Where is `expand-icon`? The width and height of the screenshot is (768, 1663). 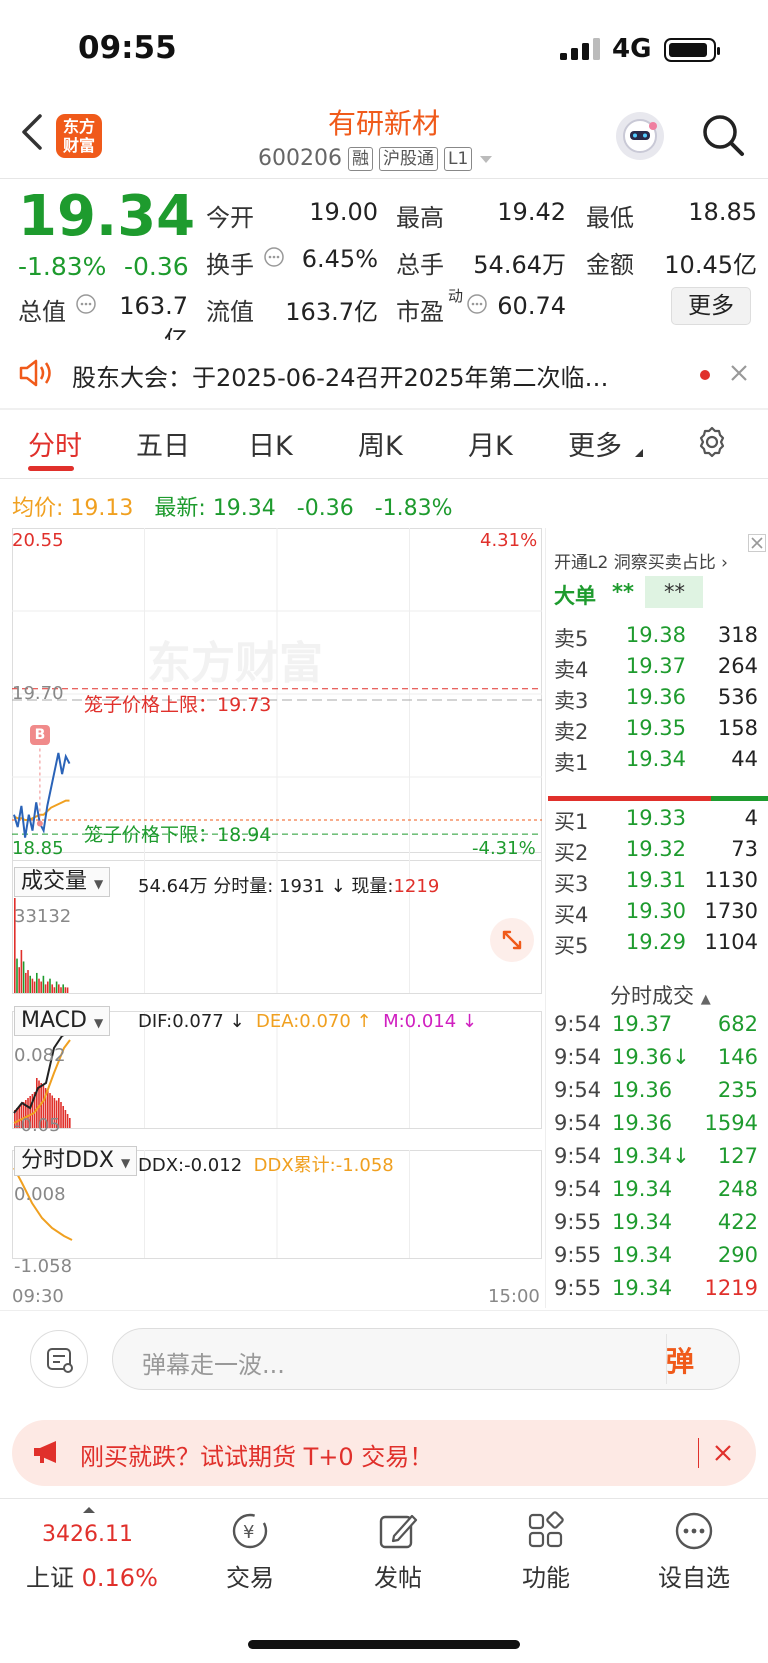
expand-icon is located at coordinates (512, 940).